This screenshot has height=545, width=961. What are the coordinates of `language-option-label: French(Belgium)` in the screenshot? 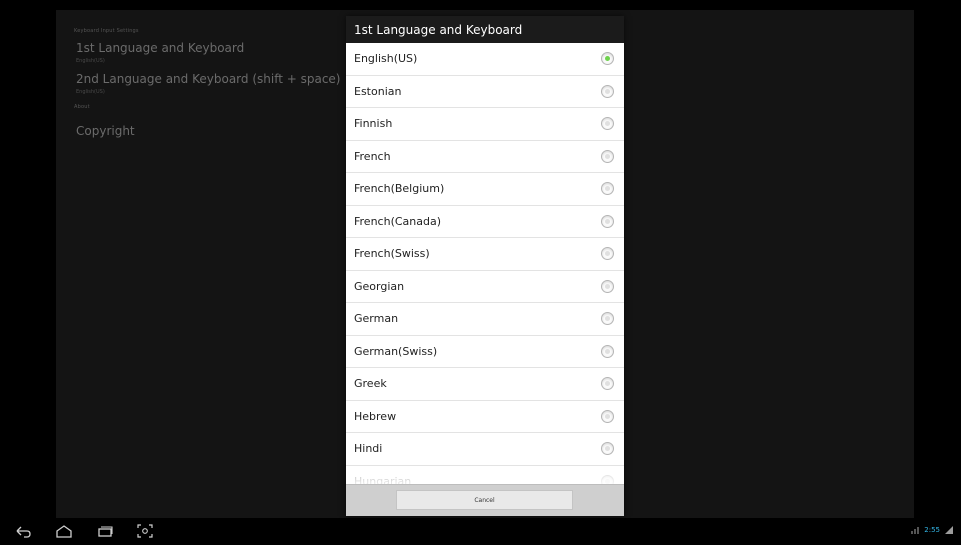 It's located at (399, 189).